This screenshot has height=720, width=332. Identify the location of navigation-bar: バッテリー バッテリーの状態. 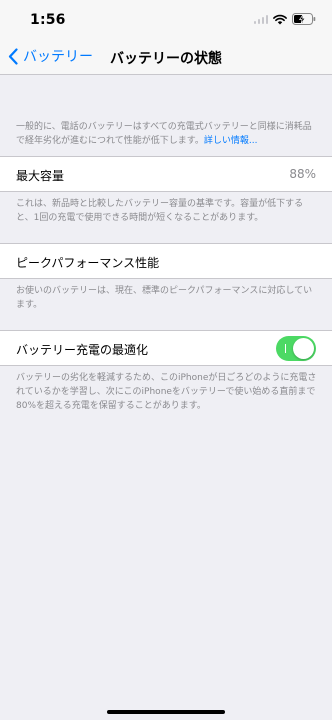
(166, 57).